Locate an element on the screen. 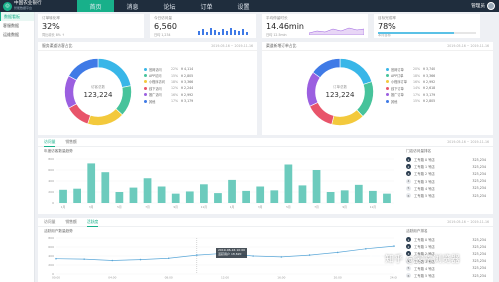  rank-number: 6 is located at coordinates (408, 276).